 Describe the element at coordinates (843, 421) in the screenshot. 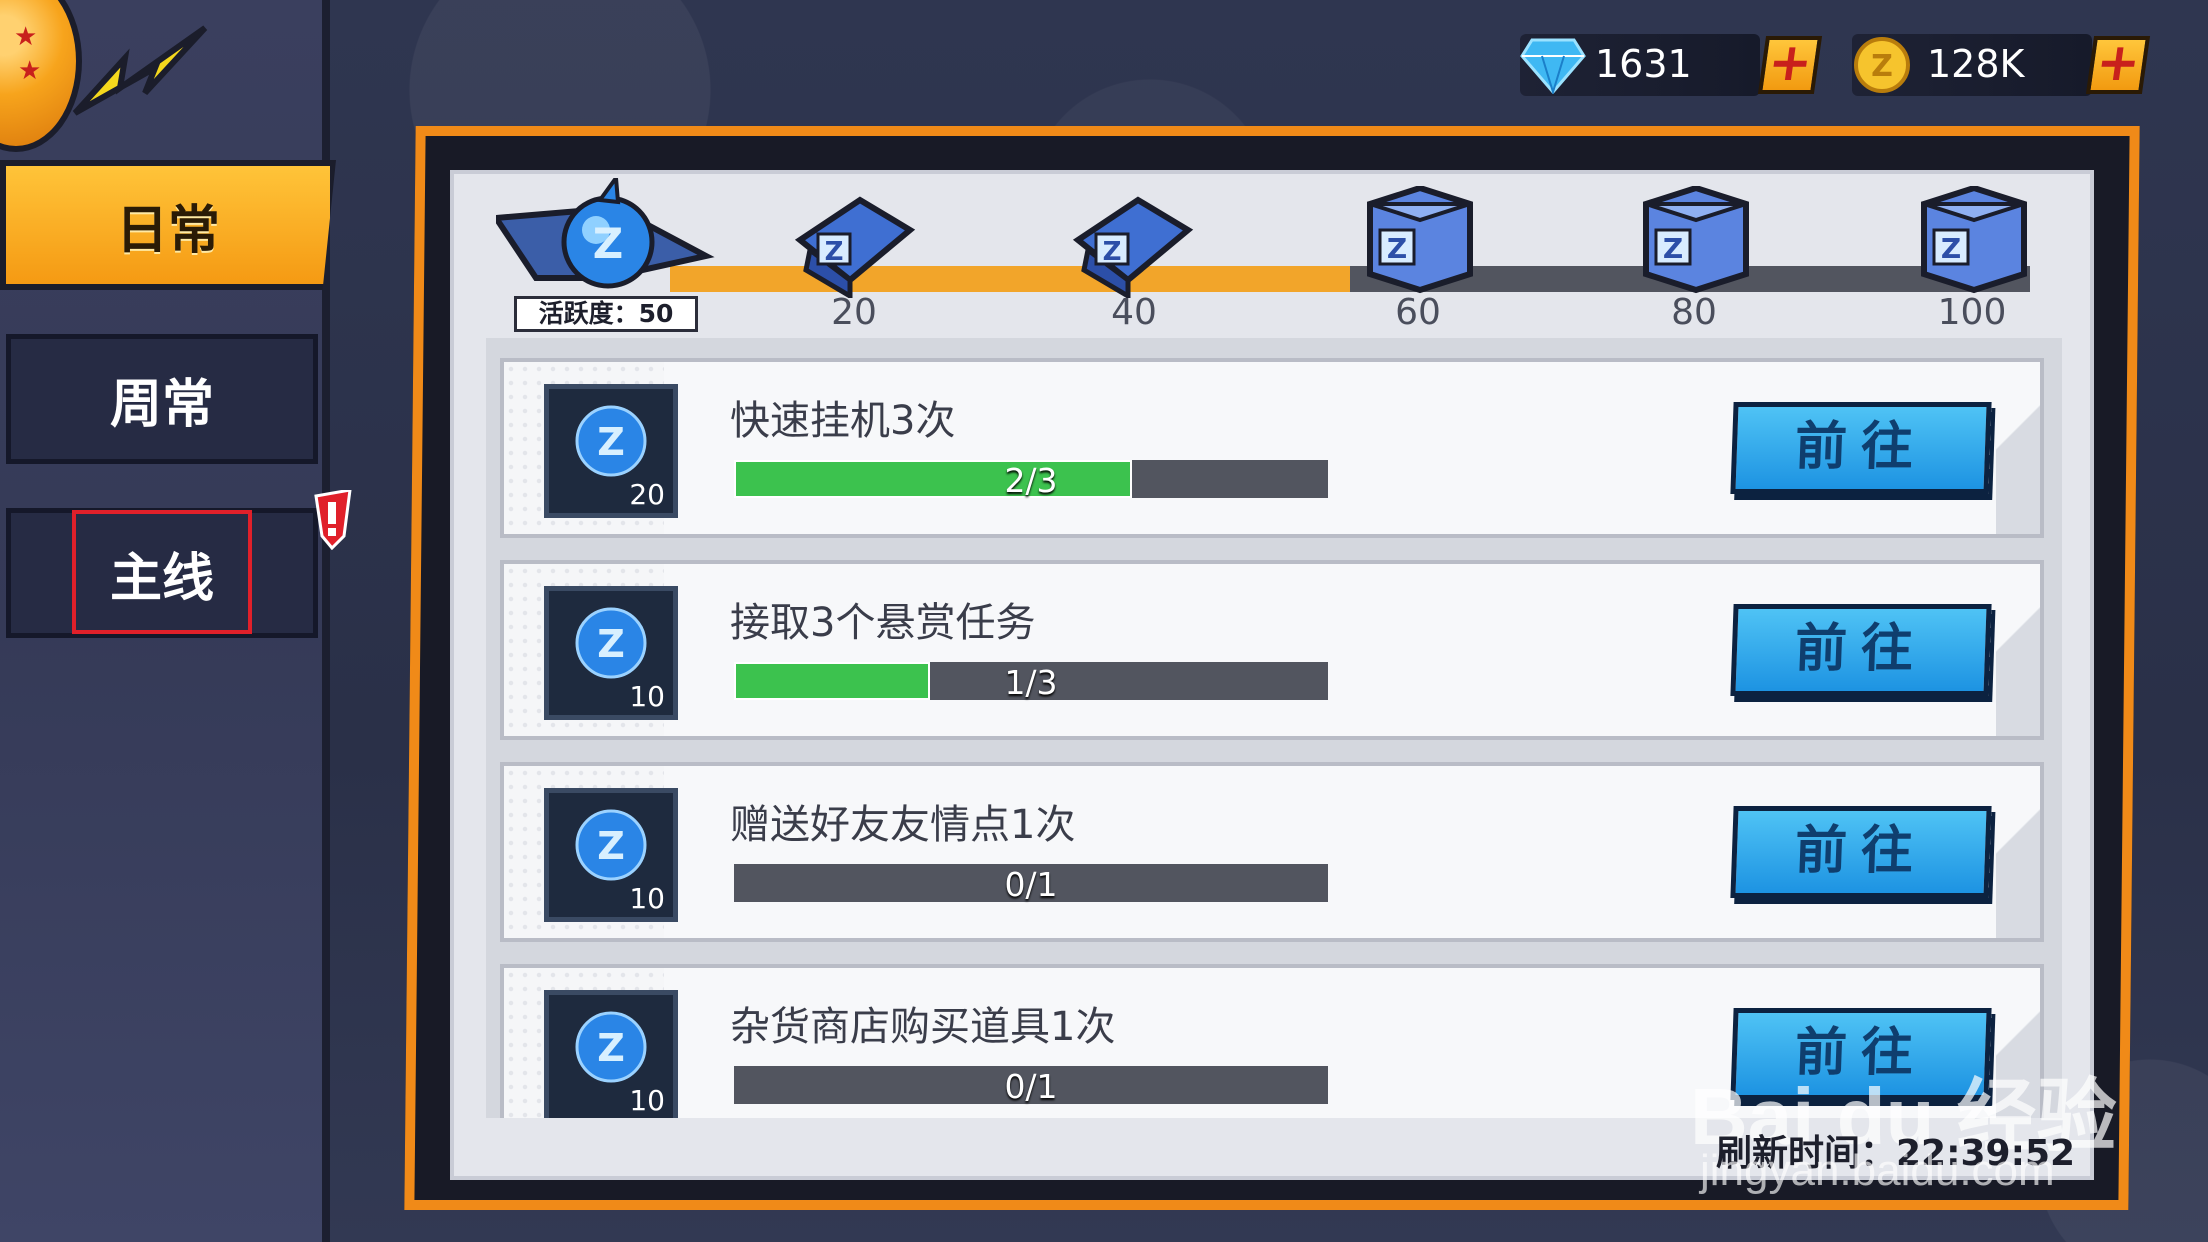

I see `quest-title: 快速挂机3次` at that location.